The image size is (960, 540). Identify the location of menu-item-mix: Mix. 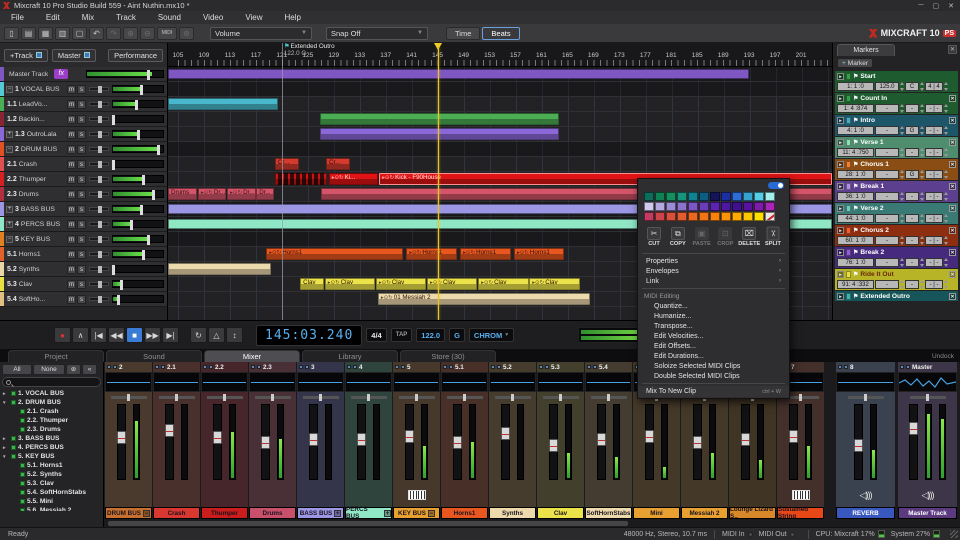
(88, 17).